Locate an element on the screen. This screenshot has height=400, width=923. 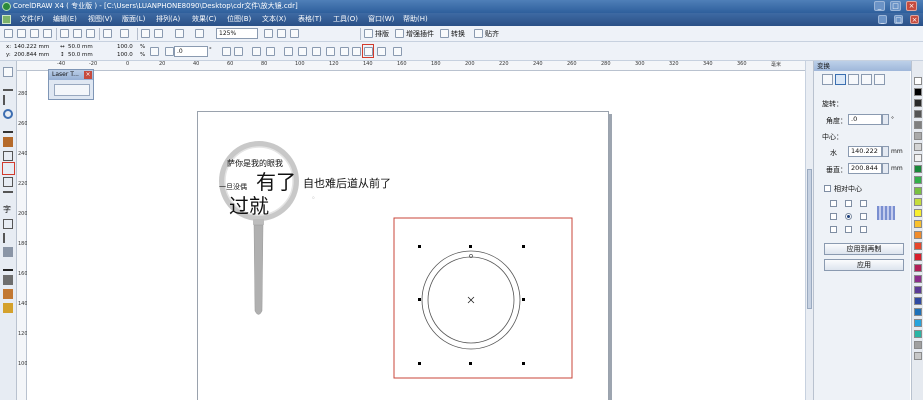
menu-help: 帮助(H) is located at coordinates (415, 19).